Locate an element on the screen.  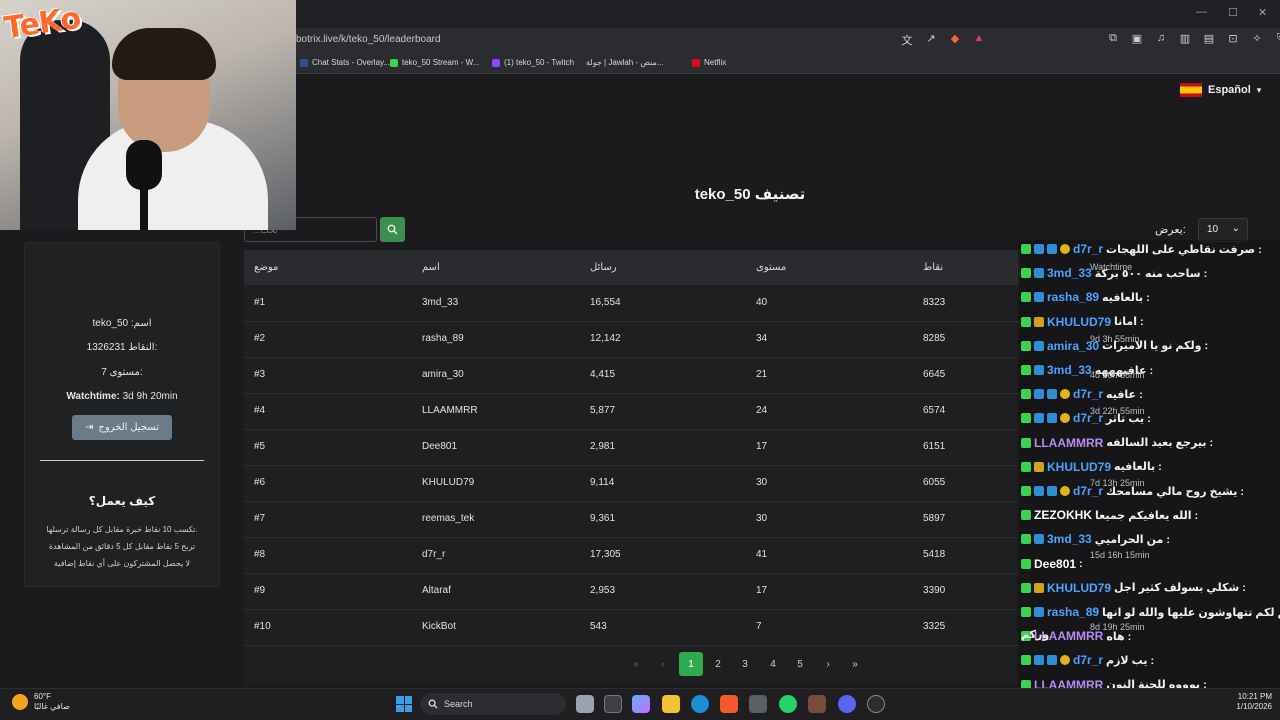
chat-timestamp: 4d 20h 55min is located at coordinates (1117, 375).